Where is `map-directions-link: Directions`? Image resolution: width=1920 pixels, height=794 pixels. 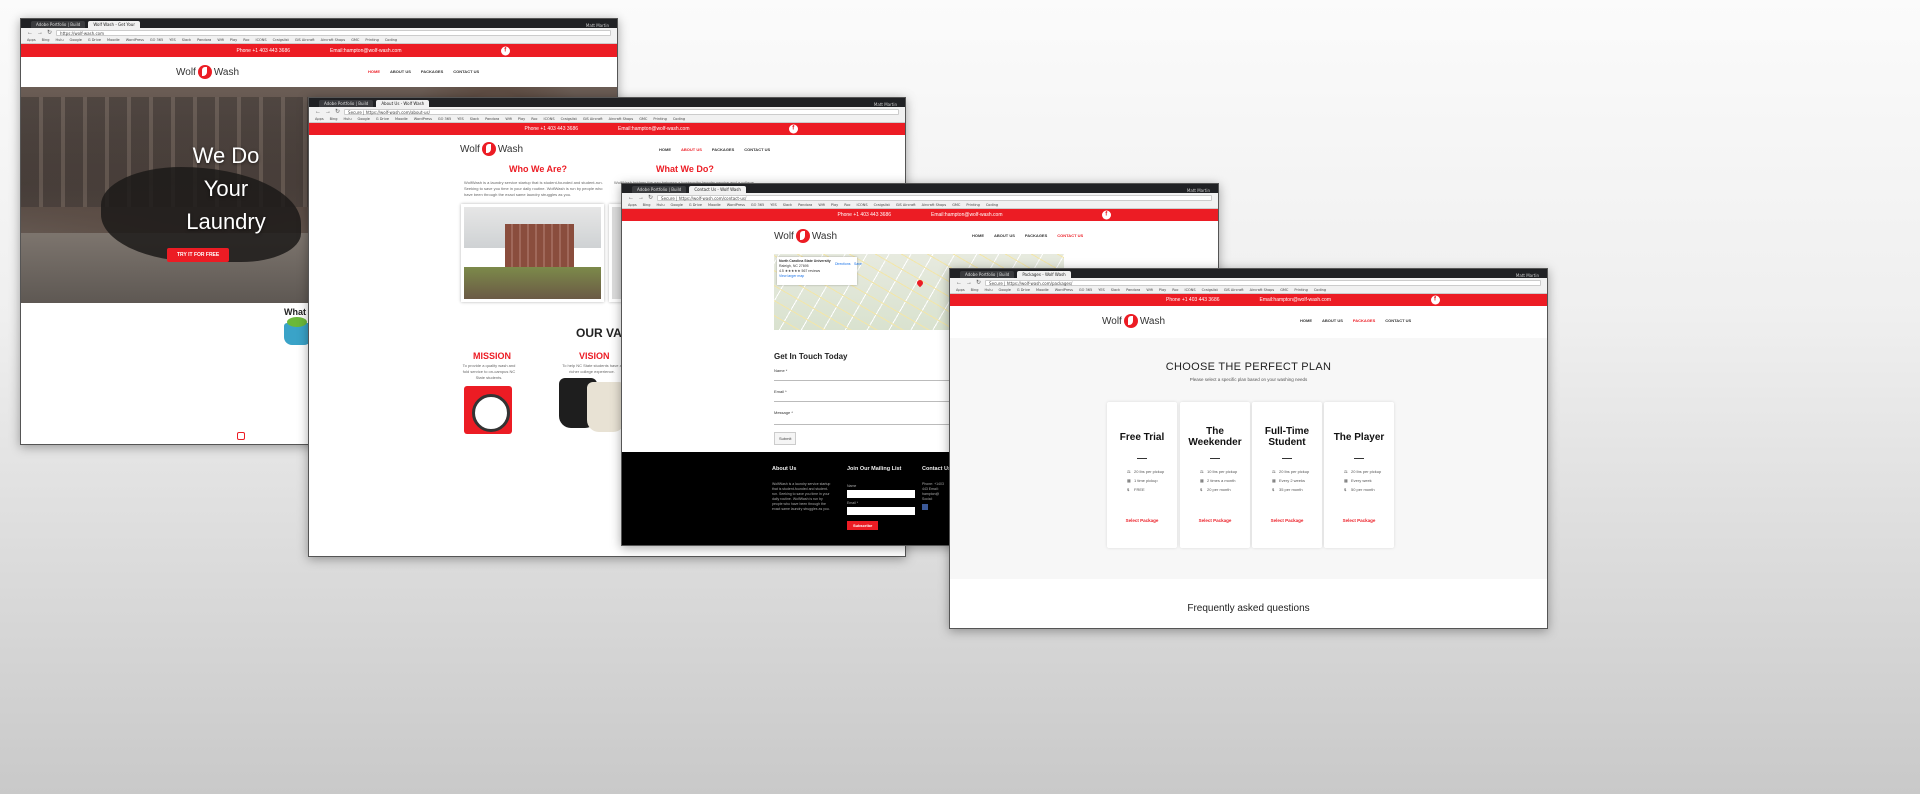
map-directions-link: Directions is located at coordinates (843, 264).